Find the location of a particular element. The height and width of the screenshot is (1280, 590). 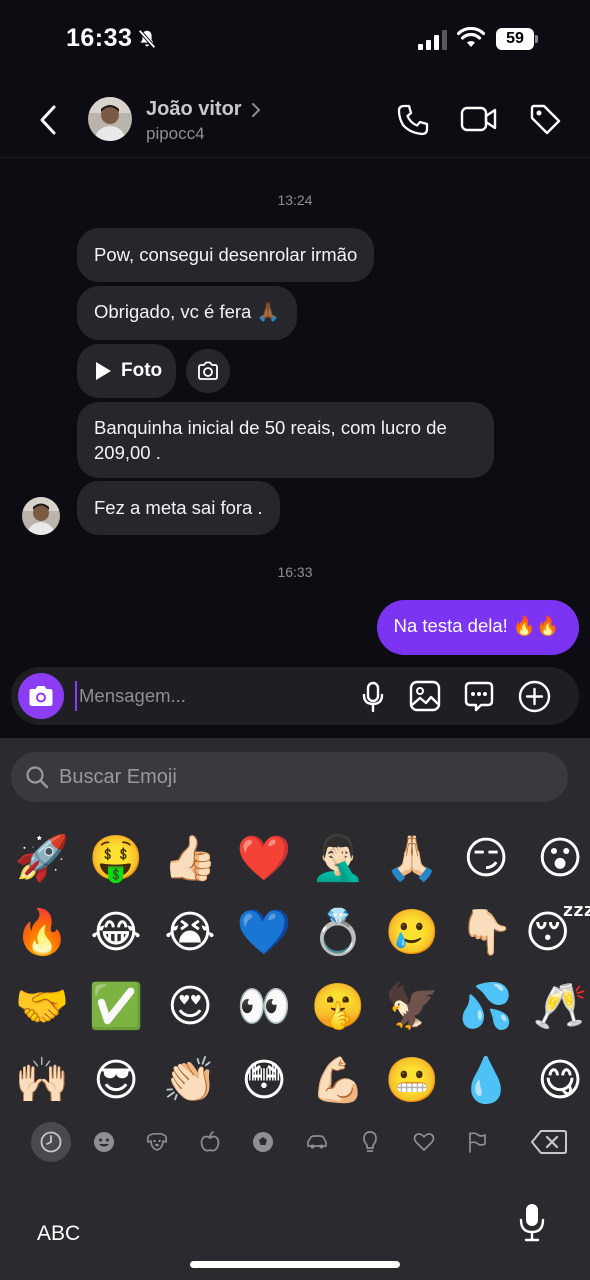

phone-call-icon is located at coordinates (413, 120).